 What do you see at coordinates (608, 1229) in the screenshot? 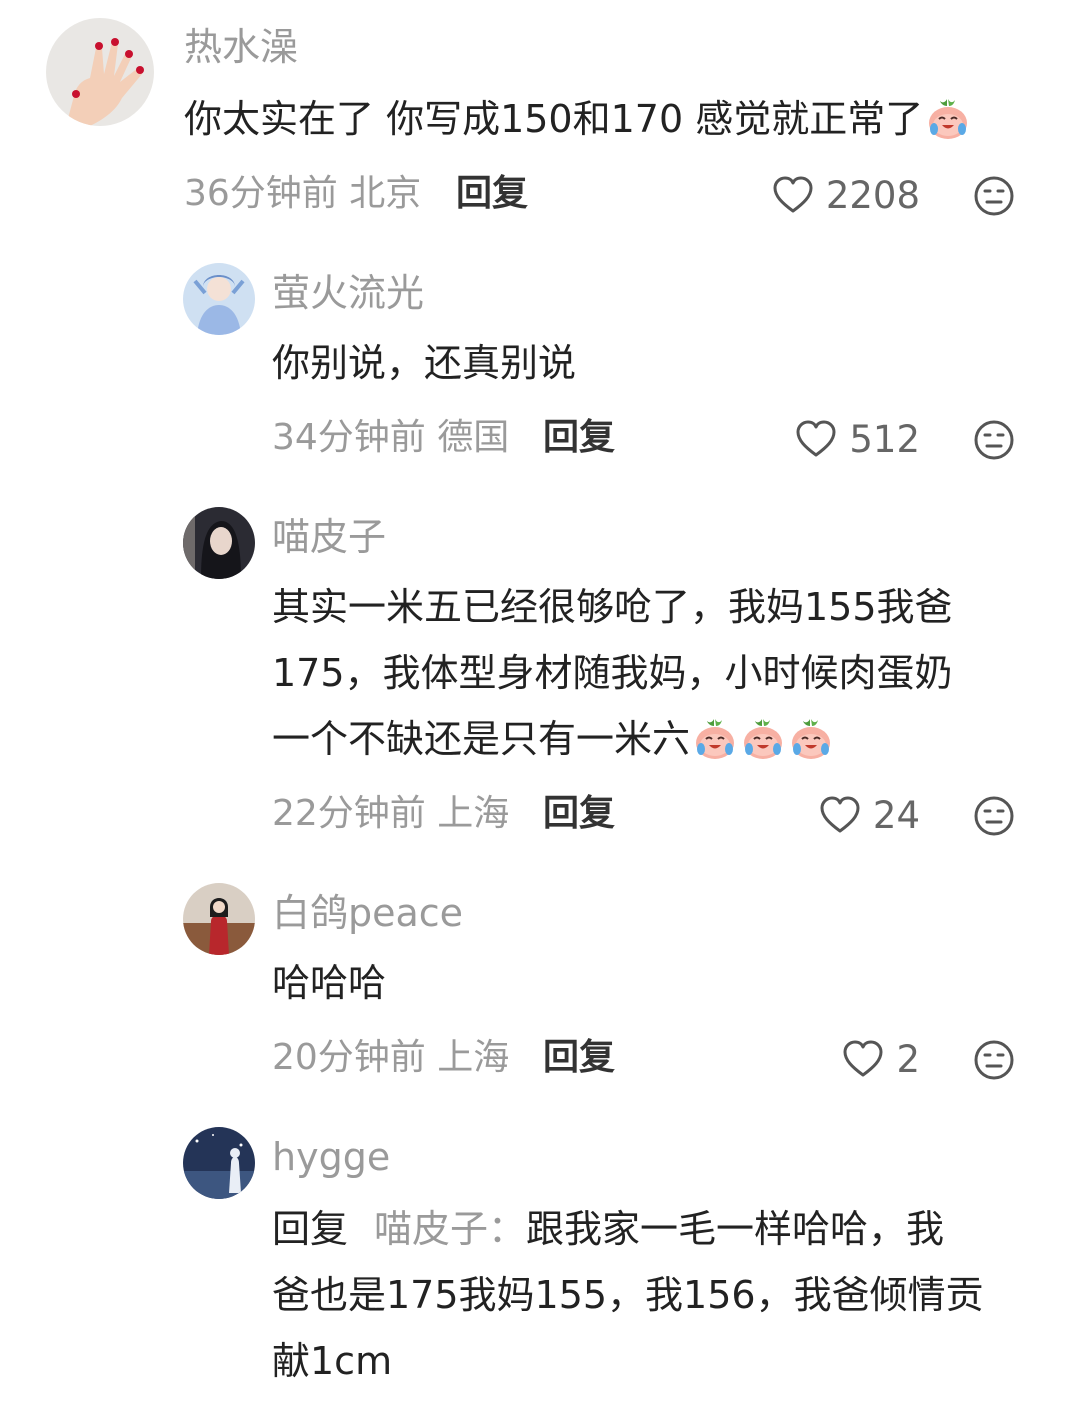
I see `comment-text-line: 回复 喵皮子：跟我家一毛一样哈哈，我` at bounding box center [608, 1229].